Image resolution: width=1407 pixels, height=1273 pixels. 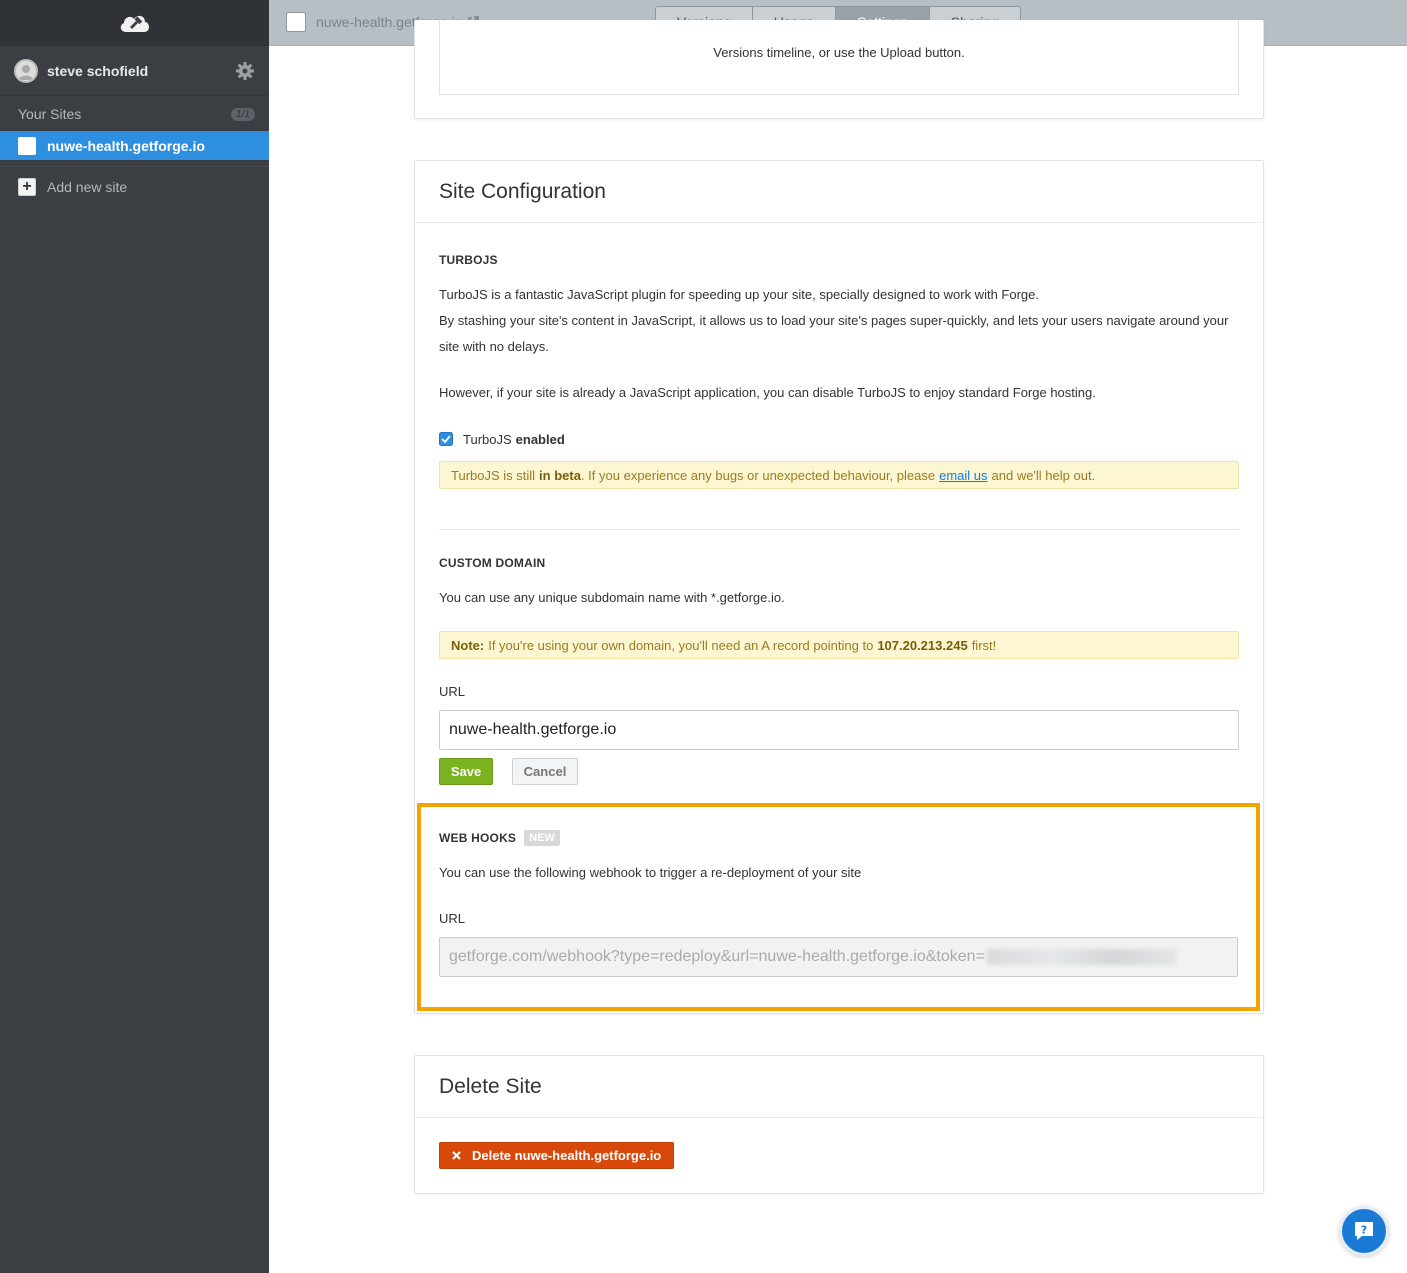 I want to click on delete-site-button: Delete nuwe-health.getforge.io, so click(x=557, y=1155).